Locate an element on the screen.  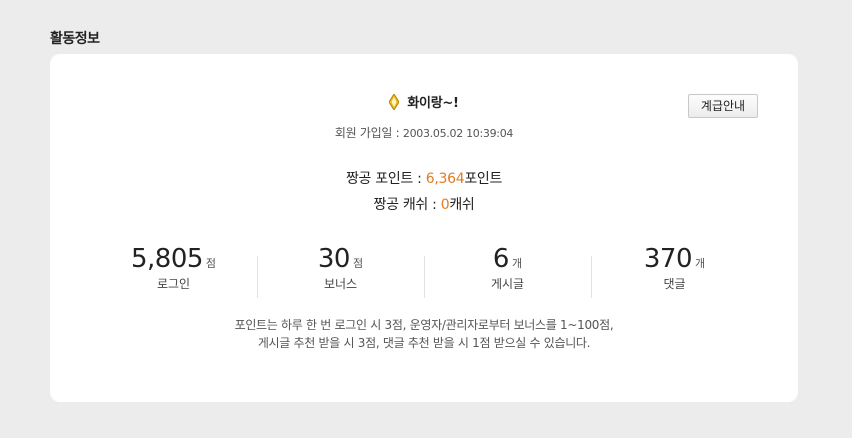
point-row: 짱공 포인트 : 6,364포인트 is located at coordinates (424, 178).